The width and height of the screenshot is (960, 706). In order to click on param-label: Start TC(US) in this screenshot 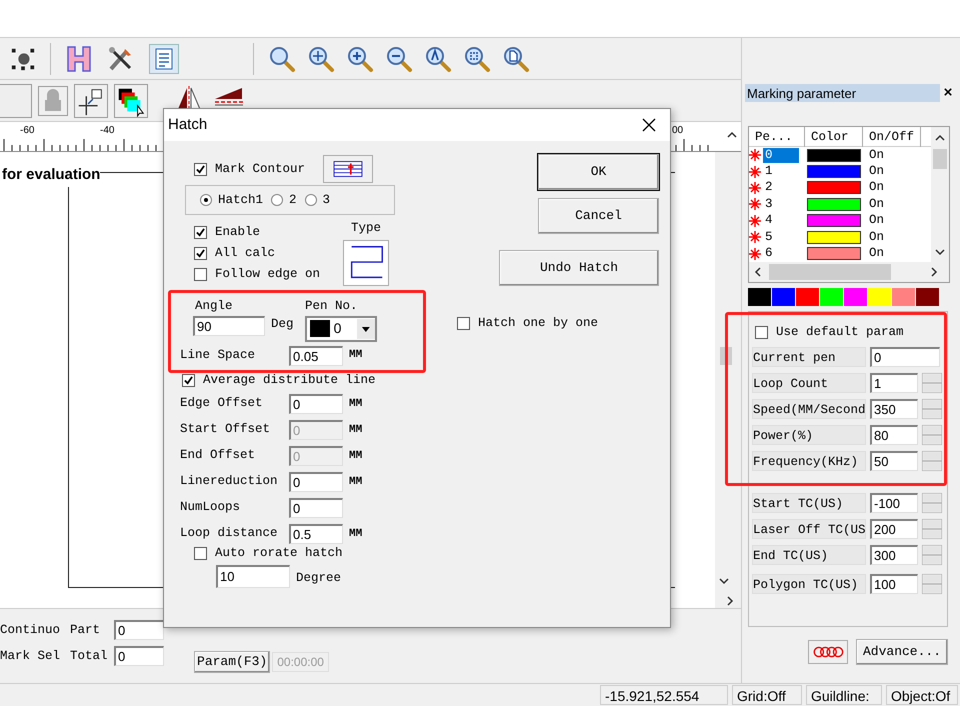, I will do `click(809, 502)`.